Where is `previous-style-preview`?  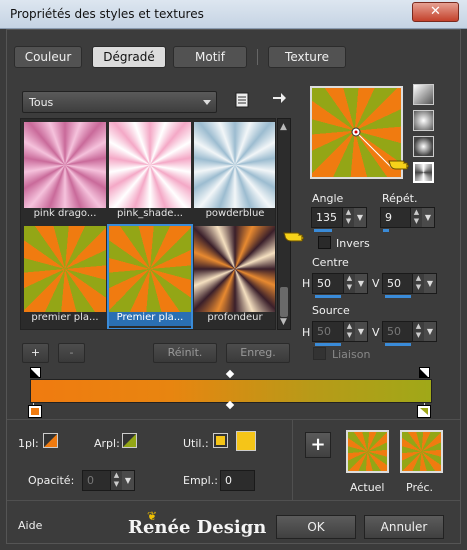
previous-style-preview is located at coordinates (421, 451).